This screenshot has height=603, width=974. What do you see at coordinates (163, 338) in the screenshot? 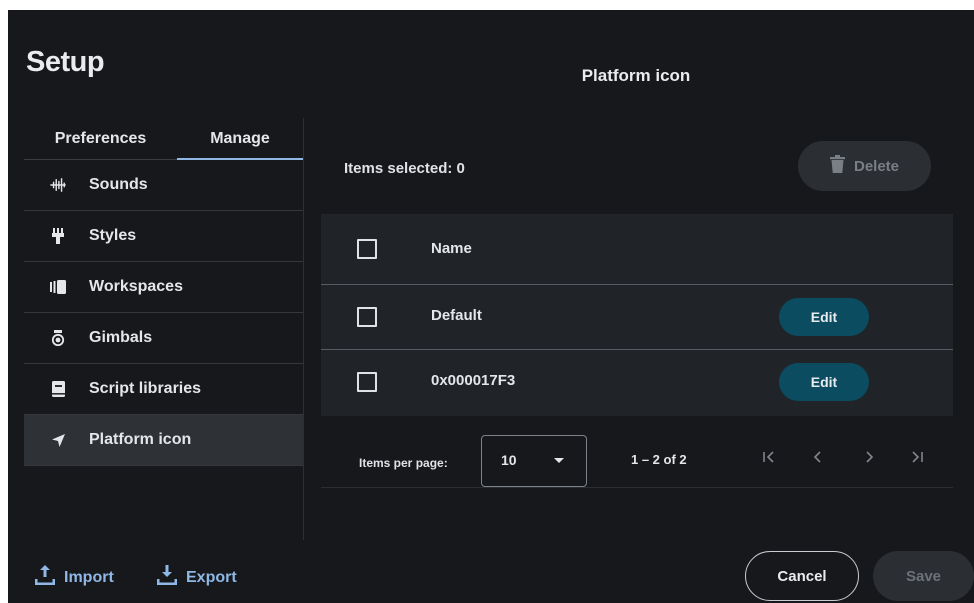
I see `sidebar-item-gimbals: Gimbals` at bounding box center [163, 338].